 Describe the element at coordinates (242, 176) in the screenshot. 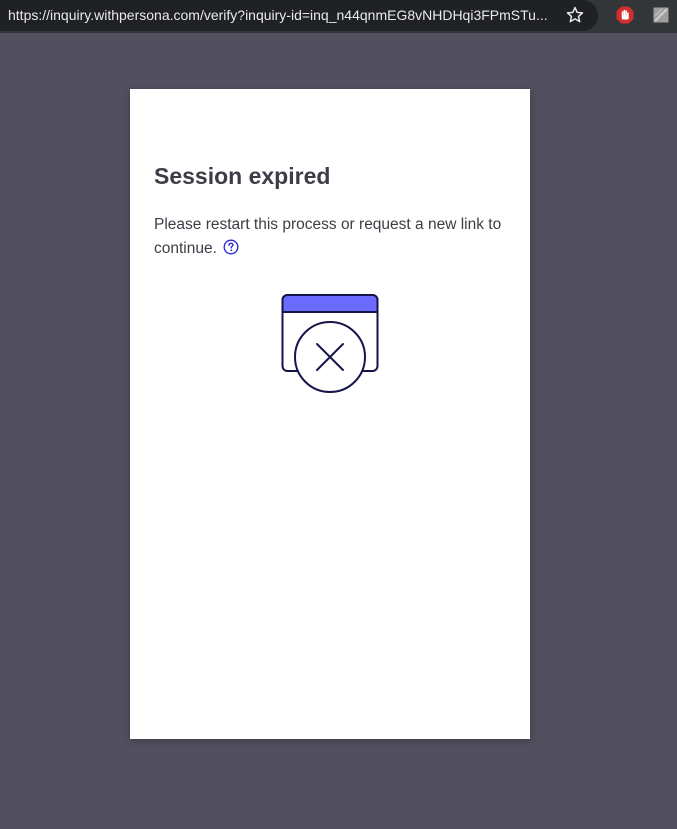

I see `dialog-title: Session expired` at that location.